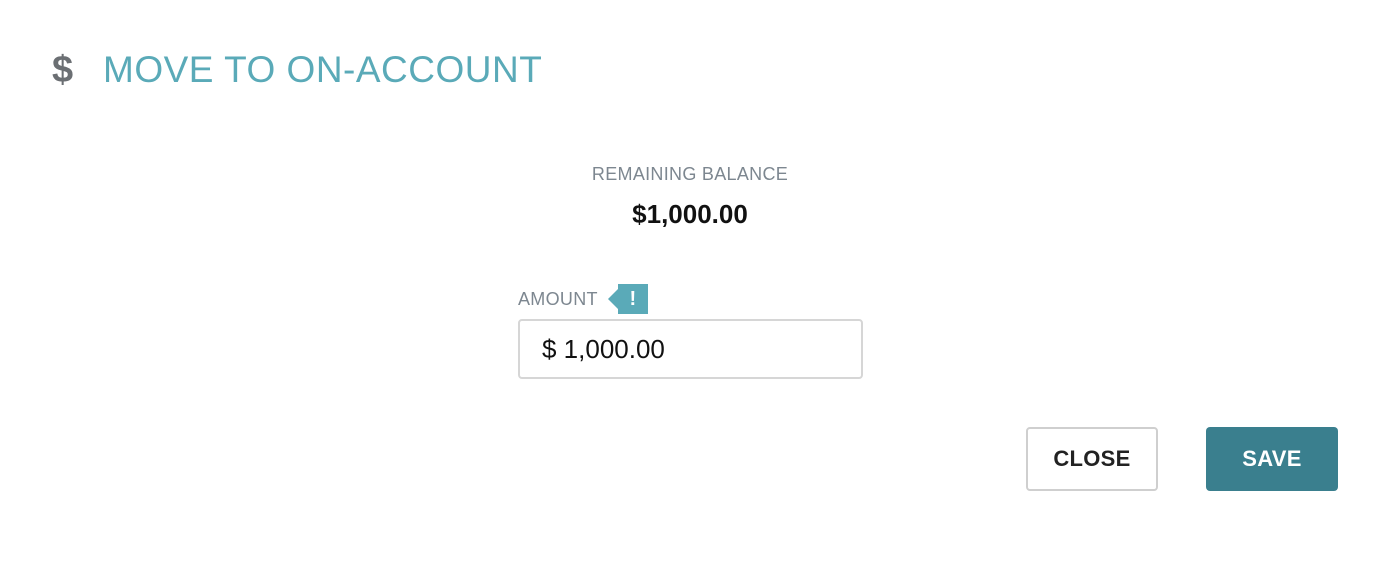 The image size is (1380, 578). I want to click on amount-label-row: AMOUNT !, so click(583, 299).